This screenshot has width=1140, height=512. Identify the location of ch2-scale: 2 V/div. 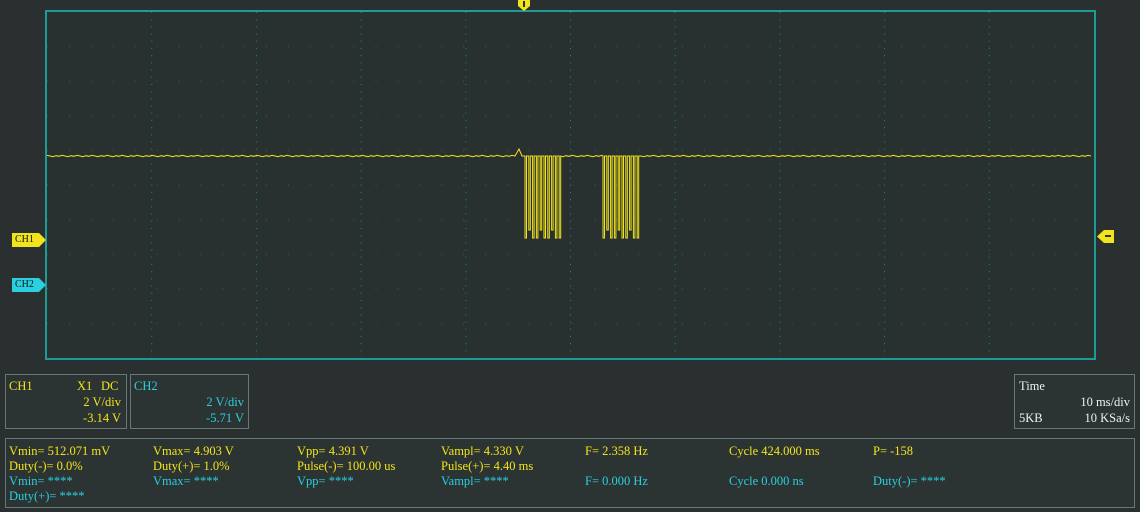
(225, 402).